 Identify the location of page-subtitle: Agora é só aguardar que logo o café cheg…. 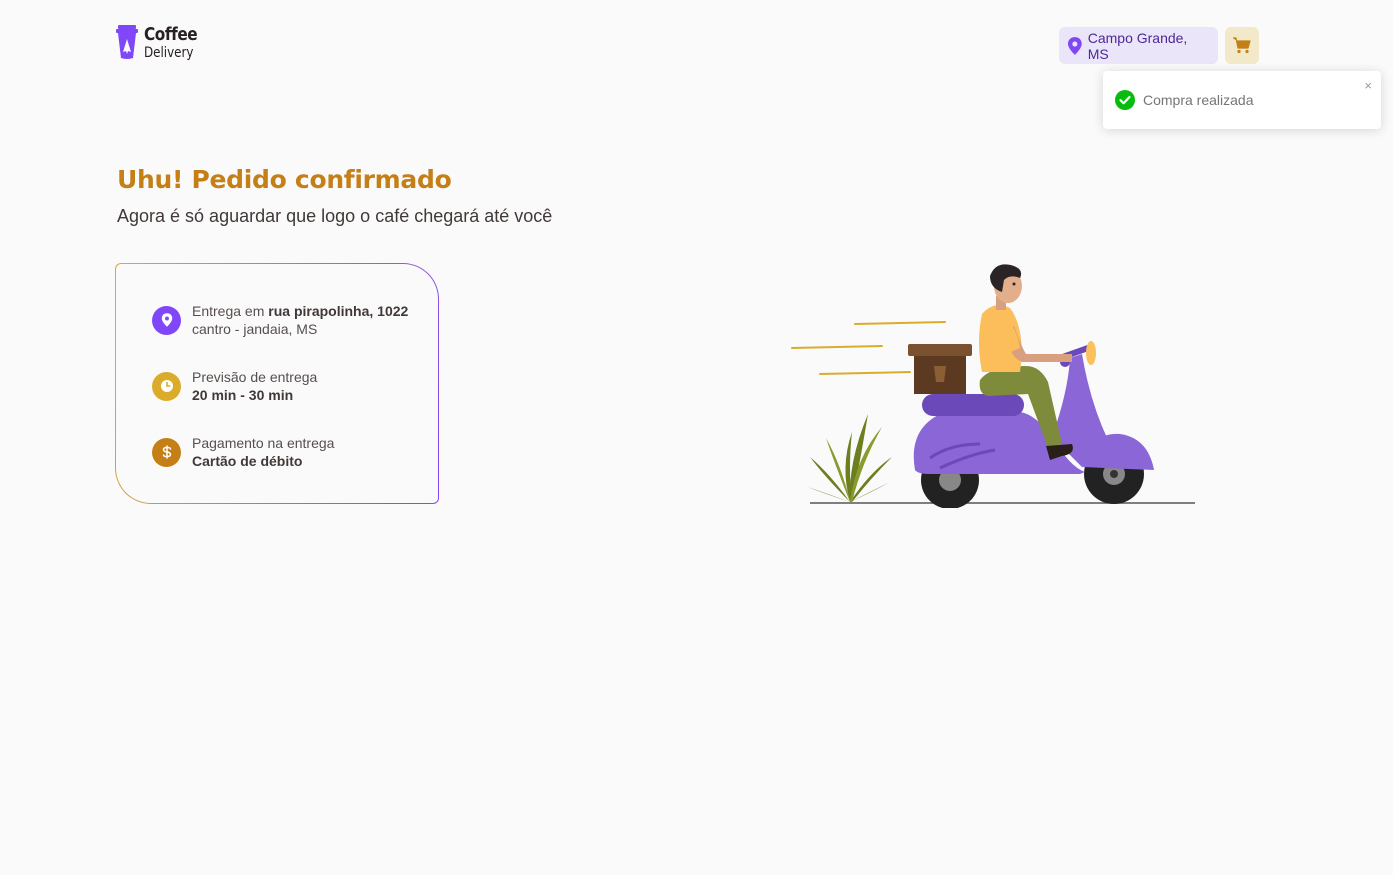
(335, 216).